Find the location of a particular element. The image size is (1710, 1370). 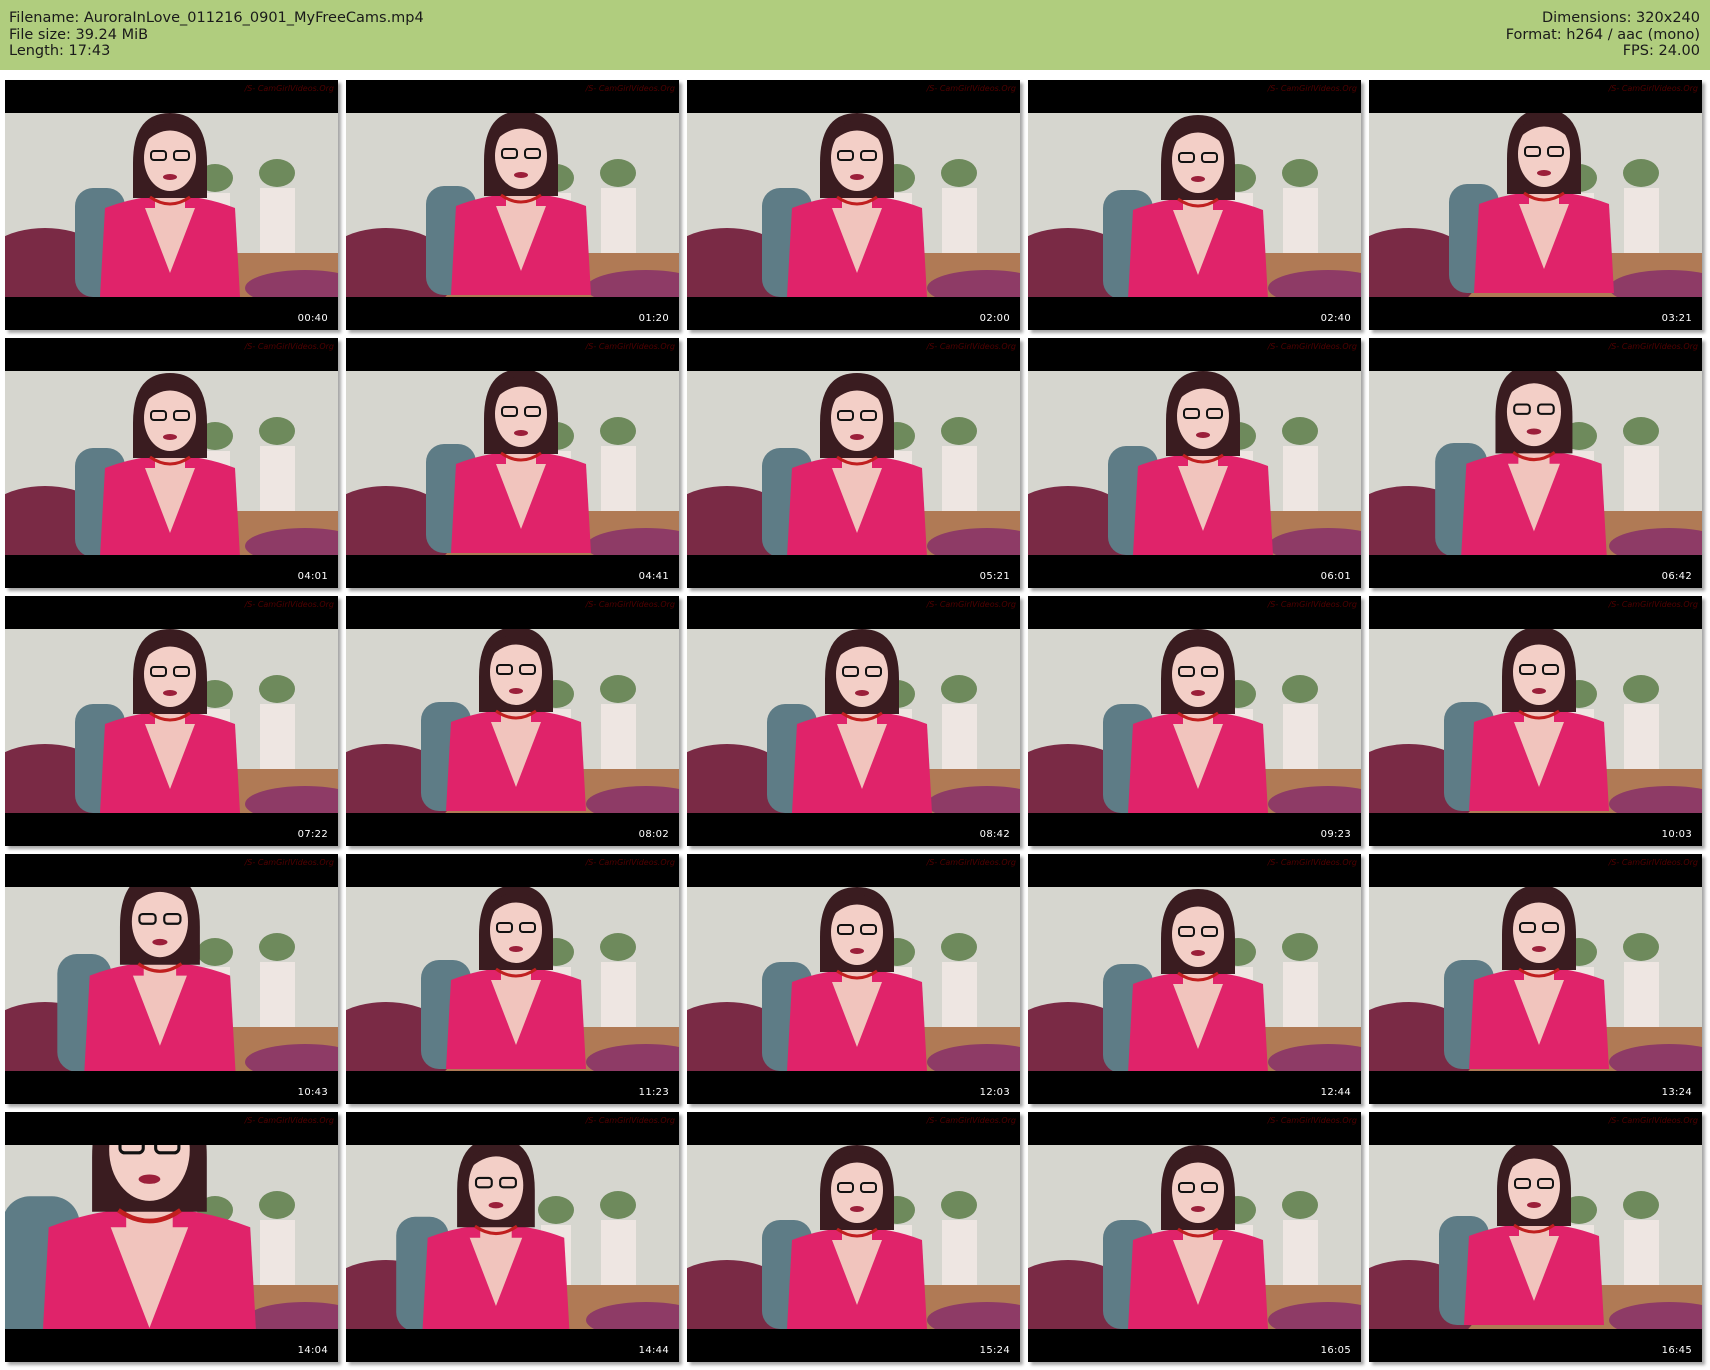

timestamp-label: 02:40 is located at coordinates (1335, 318).